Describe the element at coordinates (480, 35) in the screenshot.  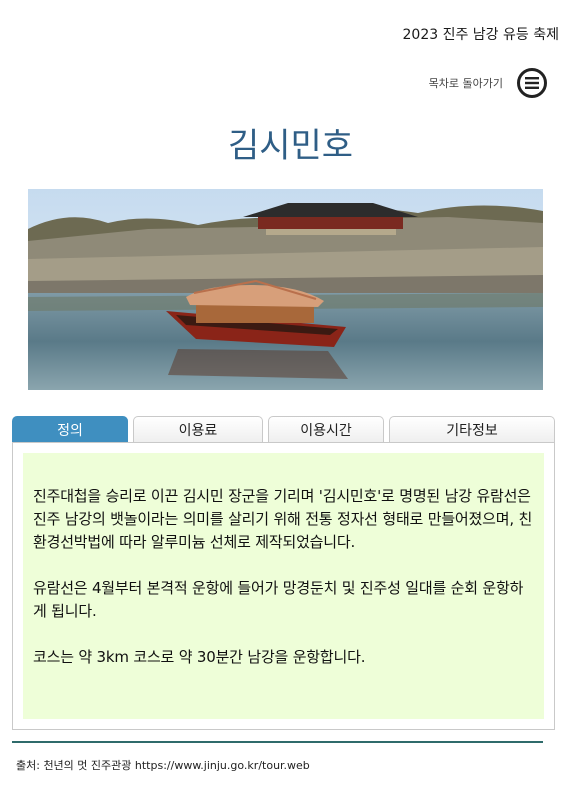
I see `event-title: 2023 진주 남강 유등 축제` at that location.